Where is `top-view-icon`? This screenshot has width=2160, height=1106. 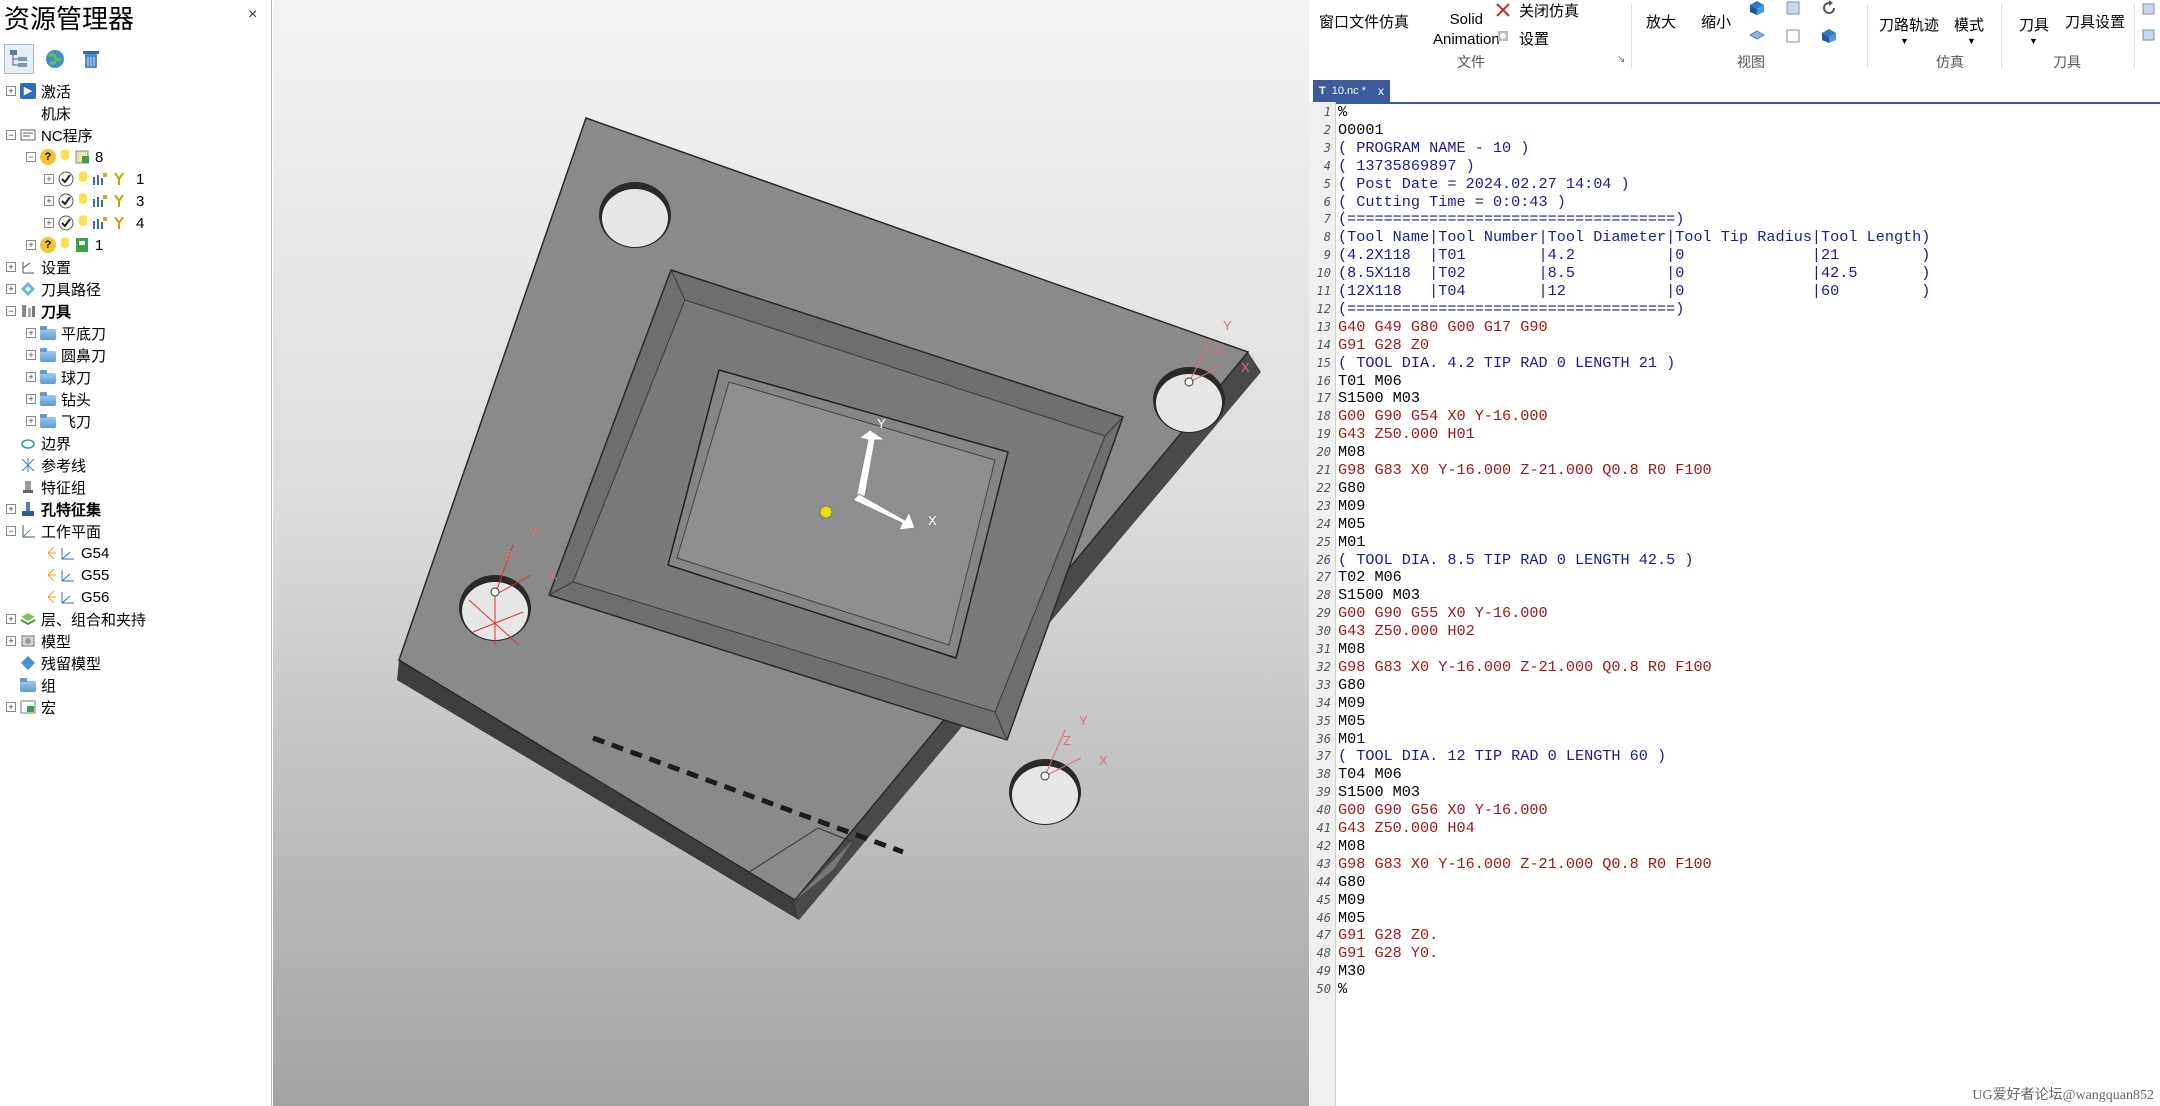
top-view-icon is located at coordinates (1757, 36).